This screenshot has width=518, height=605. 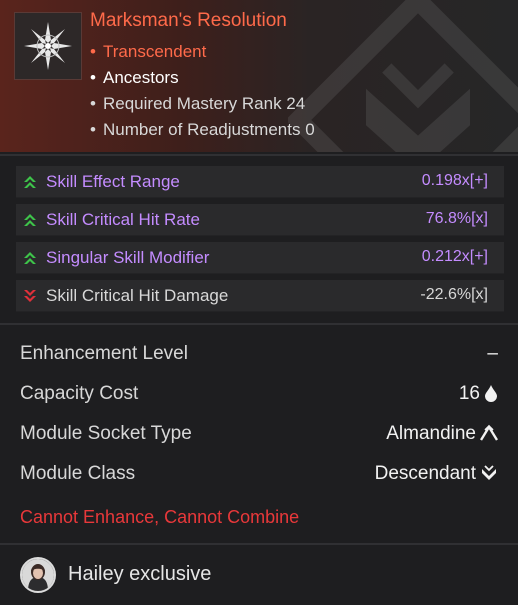 I want to click on mastery-label: Required Mastery Rank 24, so click(x=204, y=103).